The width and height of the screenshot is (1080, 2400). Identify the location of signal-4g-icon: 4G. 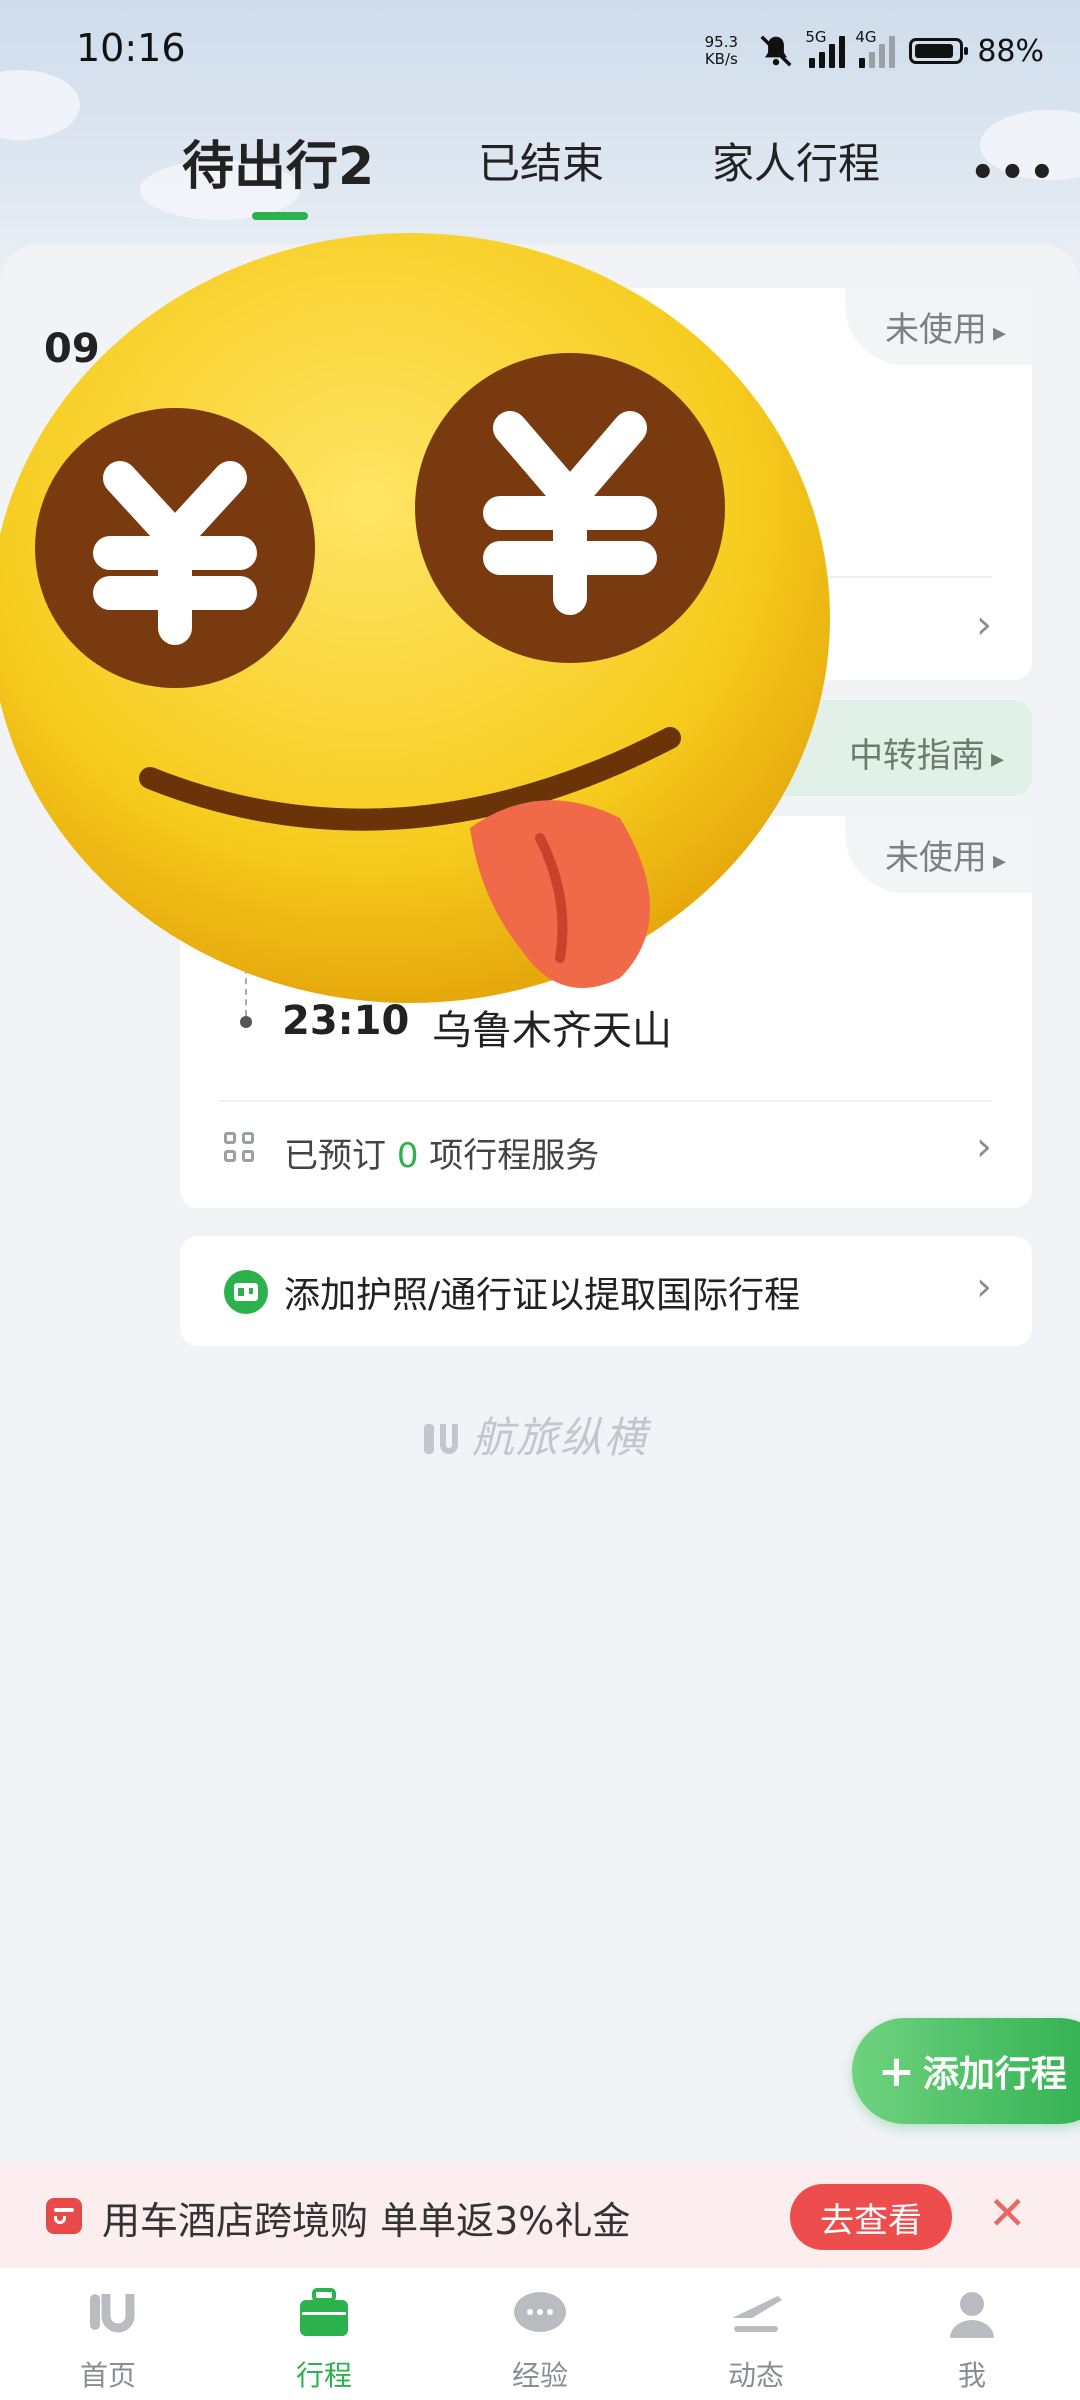
(875, 48).